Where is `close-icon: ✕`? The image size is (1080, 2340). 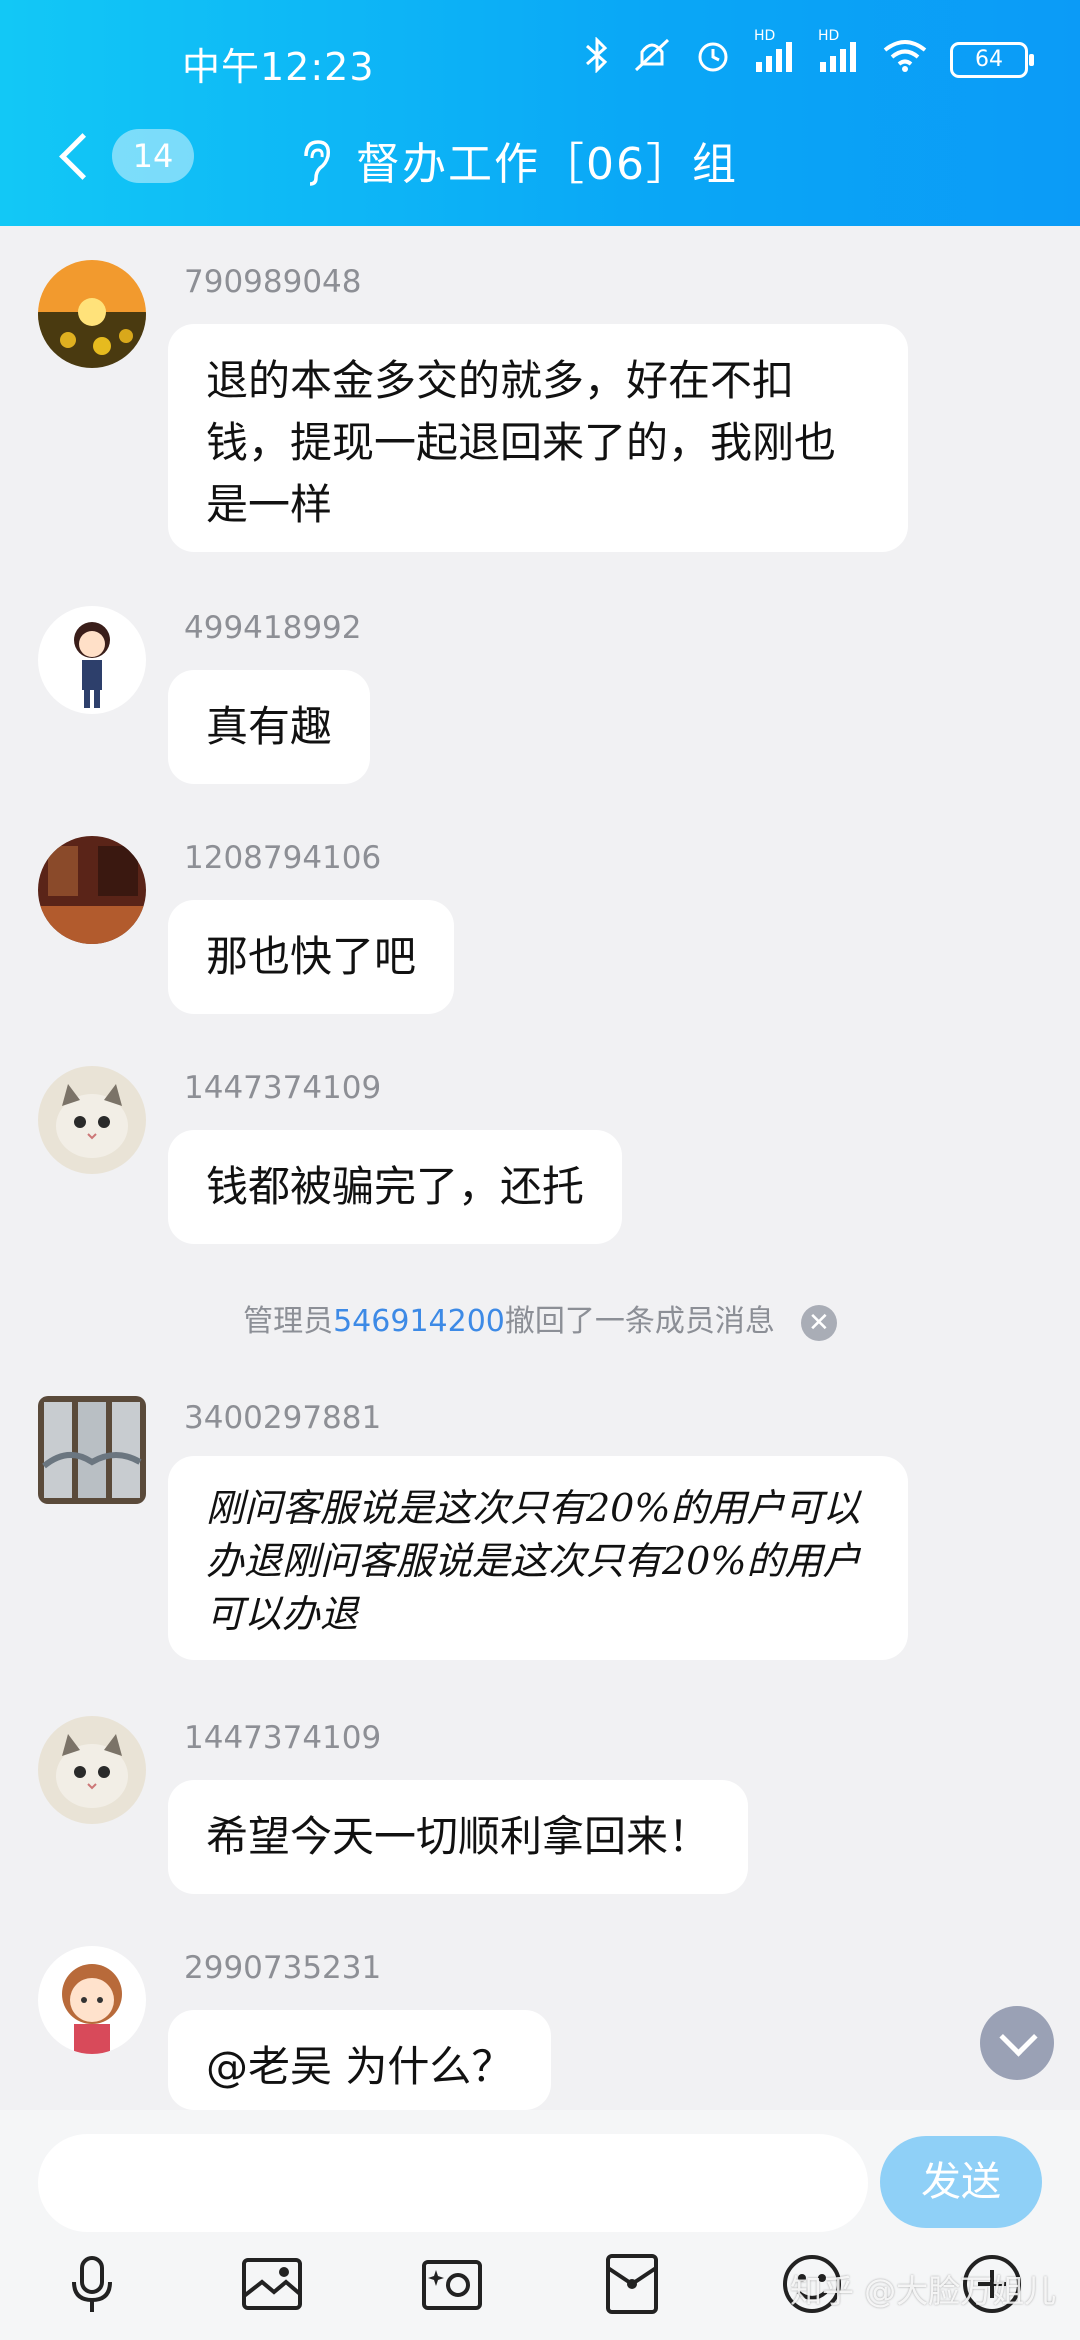 close-icon: ✕ is located at coordinates (818, 1322).